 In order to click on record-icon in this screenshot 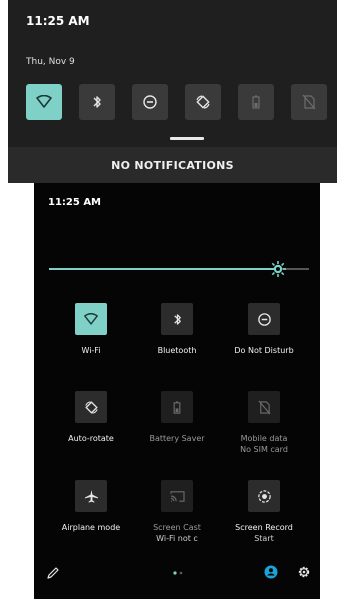, I will do `click(264, 496)`.